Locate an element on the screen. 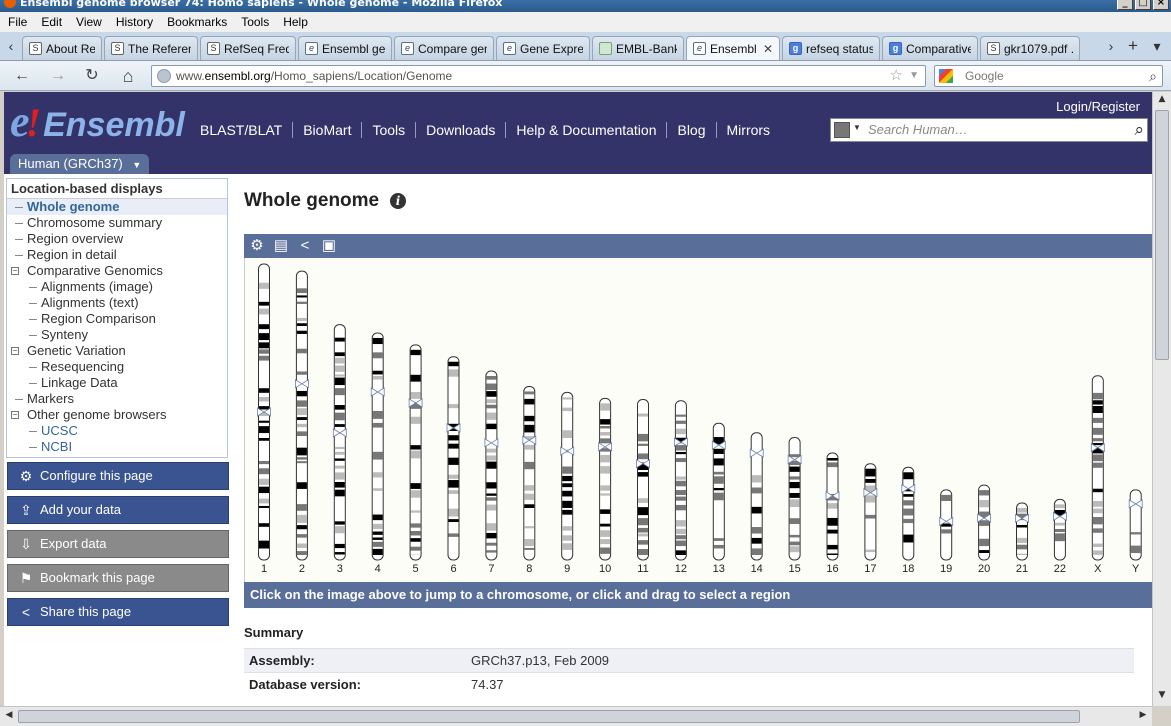  sidebar-item: UCSC is located at coordinates (117, 431).